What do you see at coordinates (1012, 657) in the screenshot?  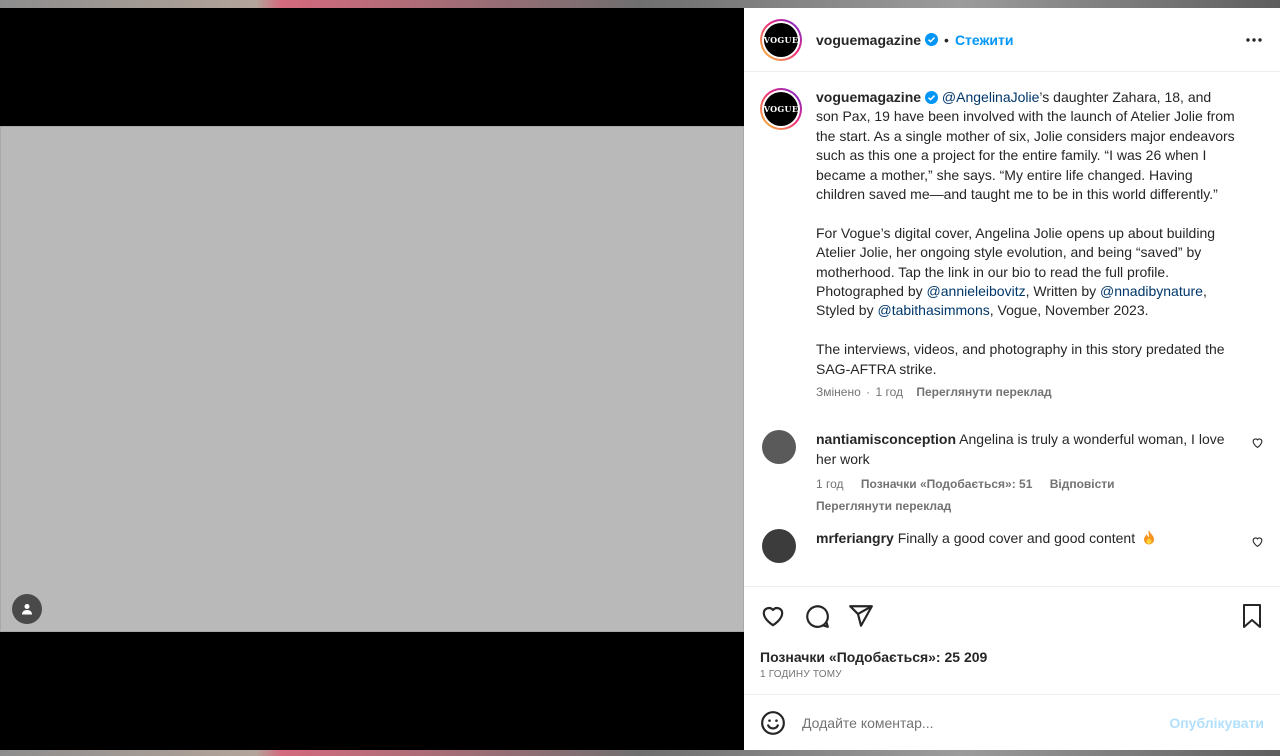 I see `post-likes-count: Позначки «Подобається»: 25 209` at bounding box center [1012, 657].